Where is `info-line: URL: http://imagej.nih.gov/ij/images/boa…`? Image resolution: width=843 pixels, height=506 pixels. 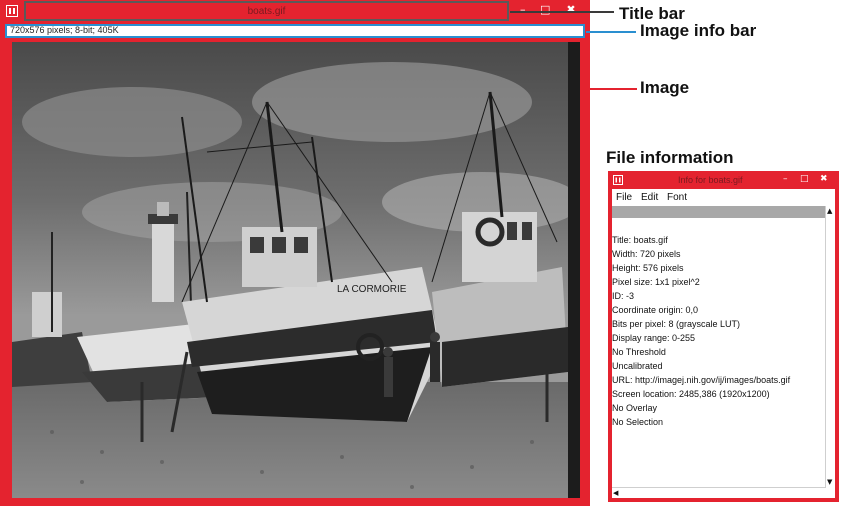
info-line: URL: http://imagej.nih.gov/ij/images/boa… is located at coordinates (701, 380).